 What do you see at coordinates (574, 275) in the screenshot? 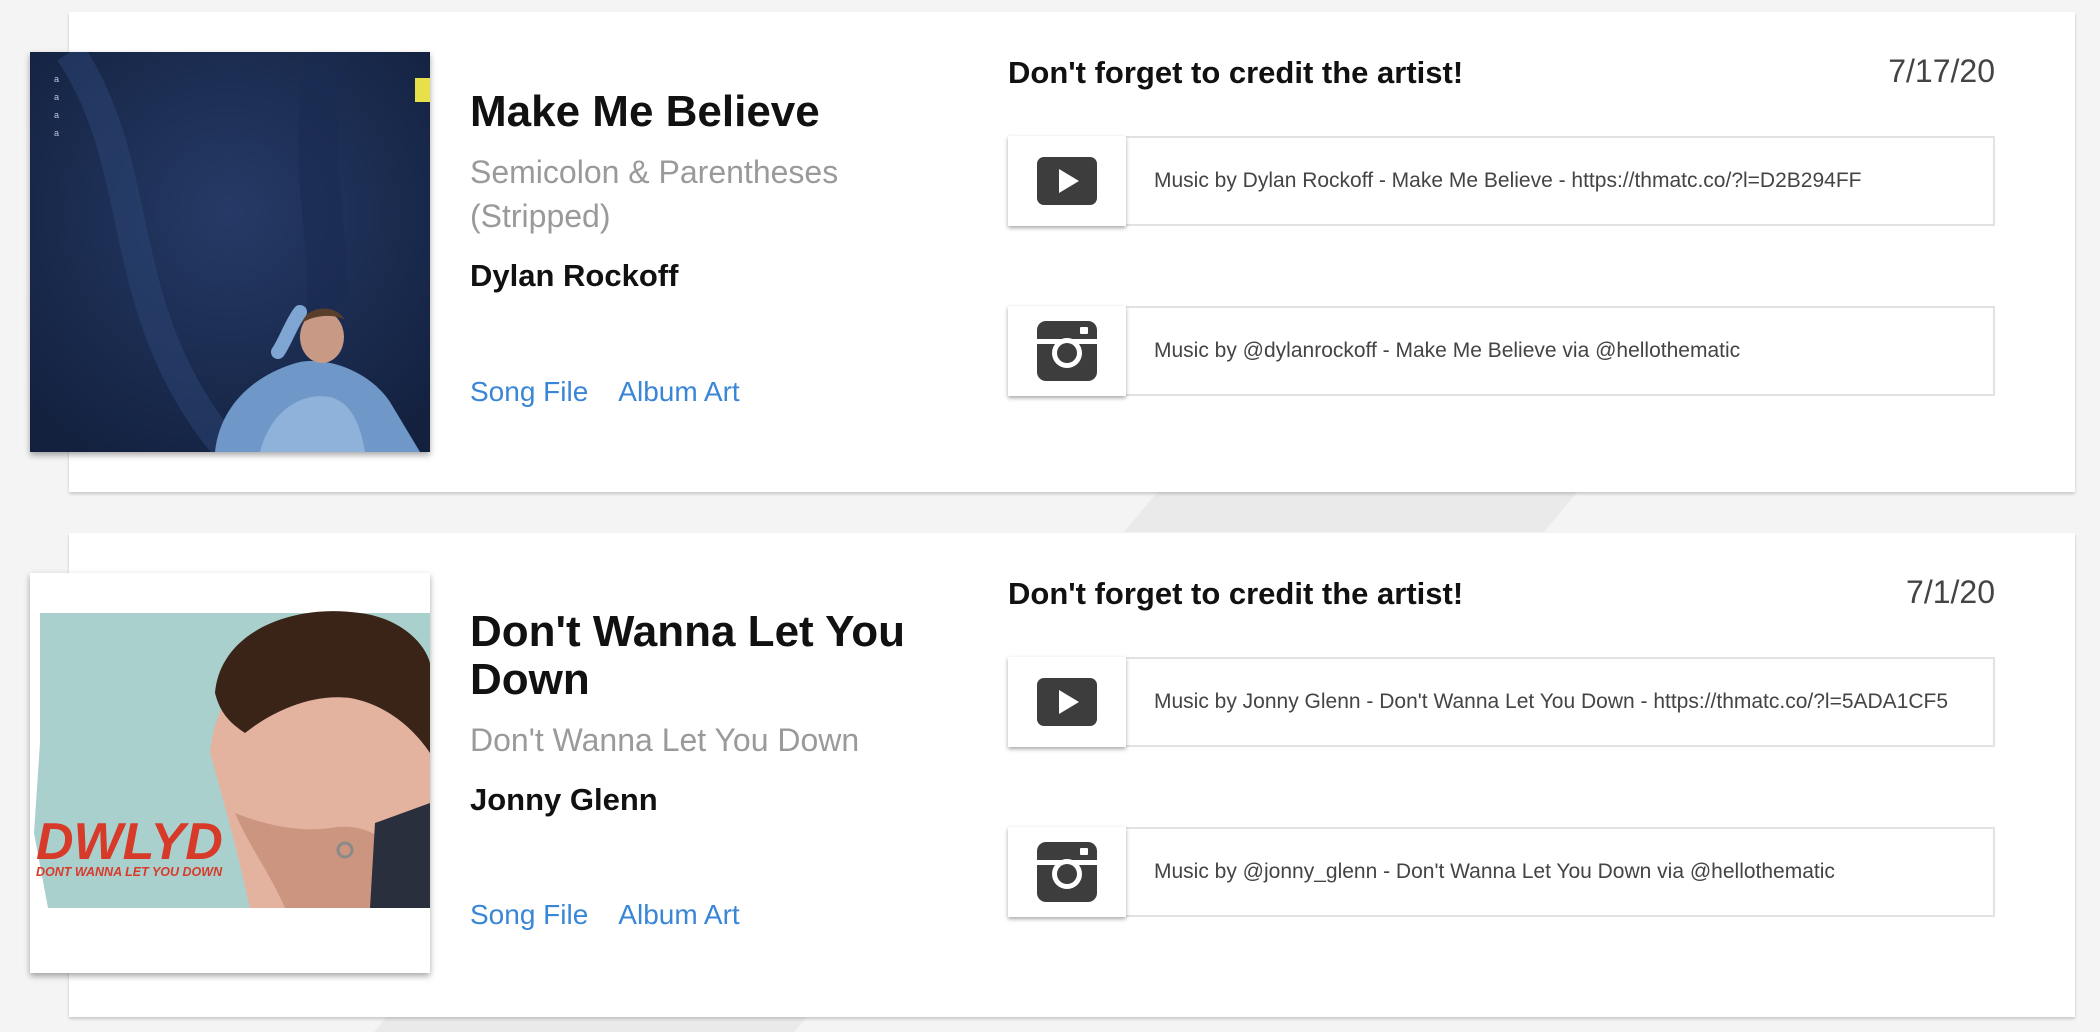
I see `artist-name: Dylan Rockoff` at bounding box center [574, 275].